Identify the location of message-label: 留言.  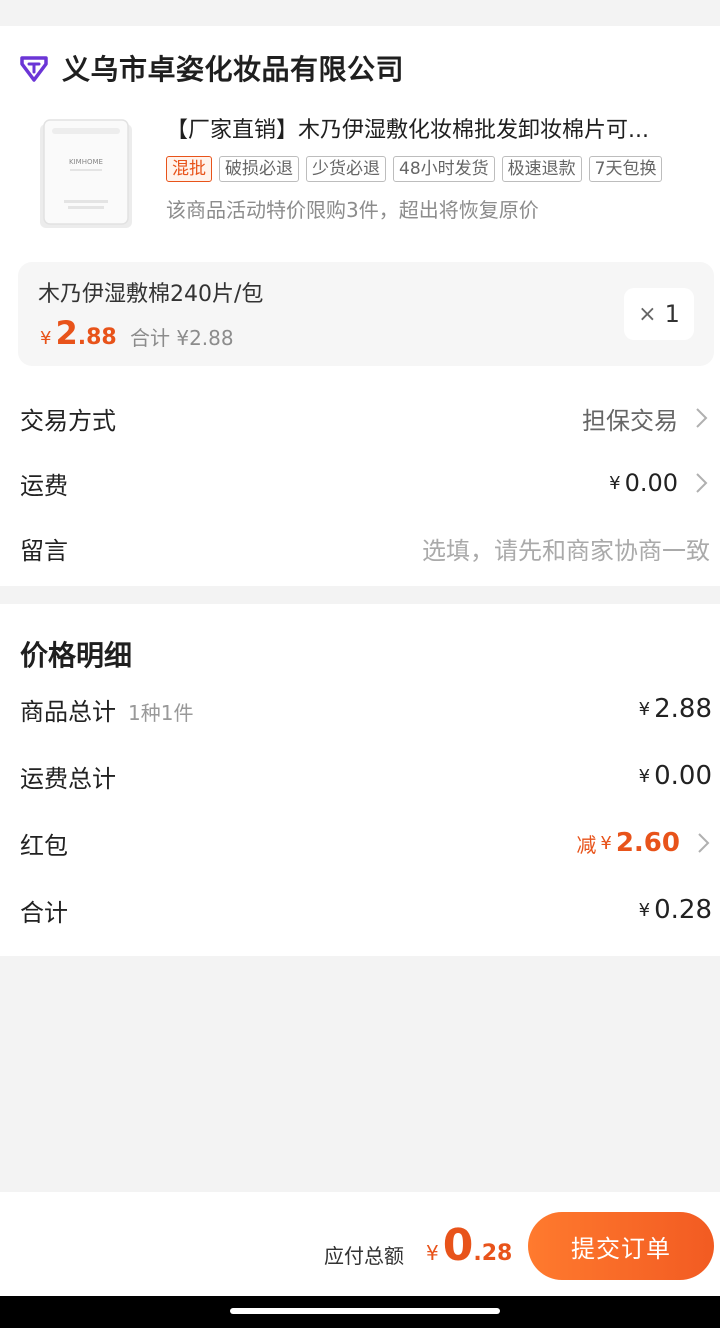
(44, 550).